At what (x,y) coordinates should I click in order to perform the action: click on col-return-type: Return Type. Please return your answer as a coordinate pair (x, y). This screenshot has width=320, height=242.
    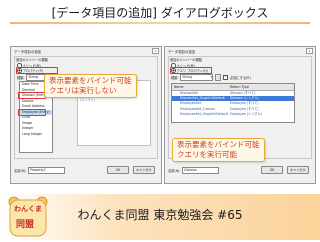
    Looking at the image, I should click on (238, 87).